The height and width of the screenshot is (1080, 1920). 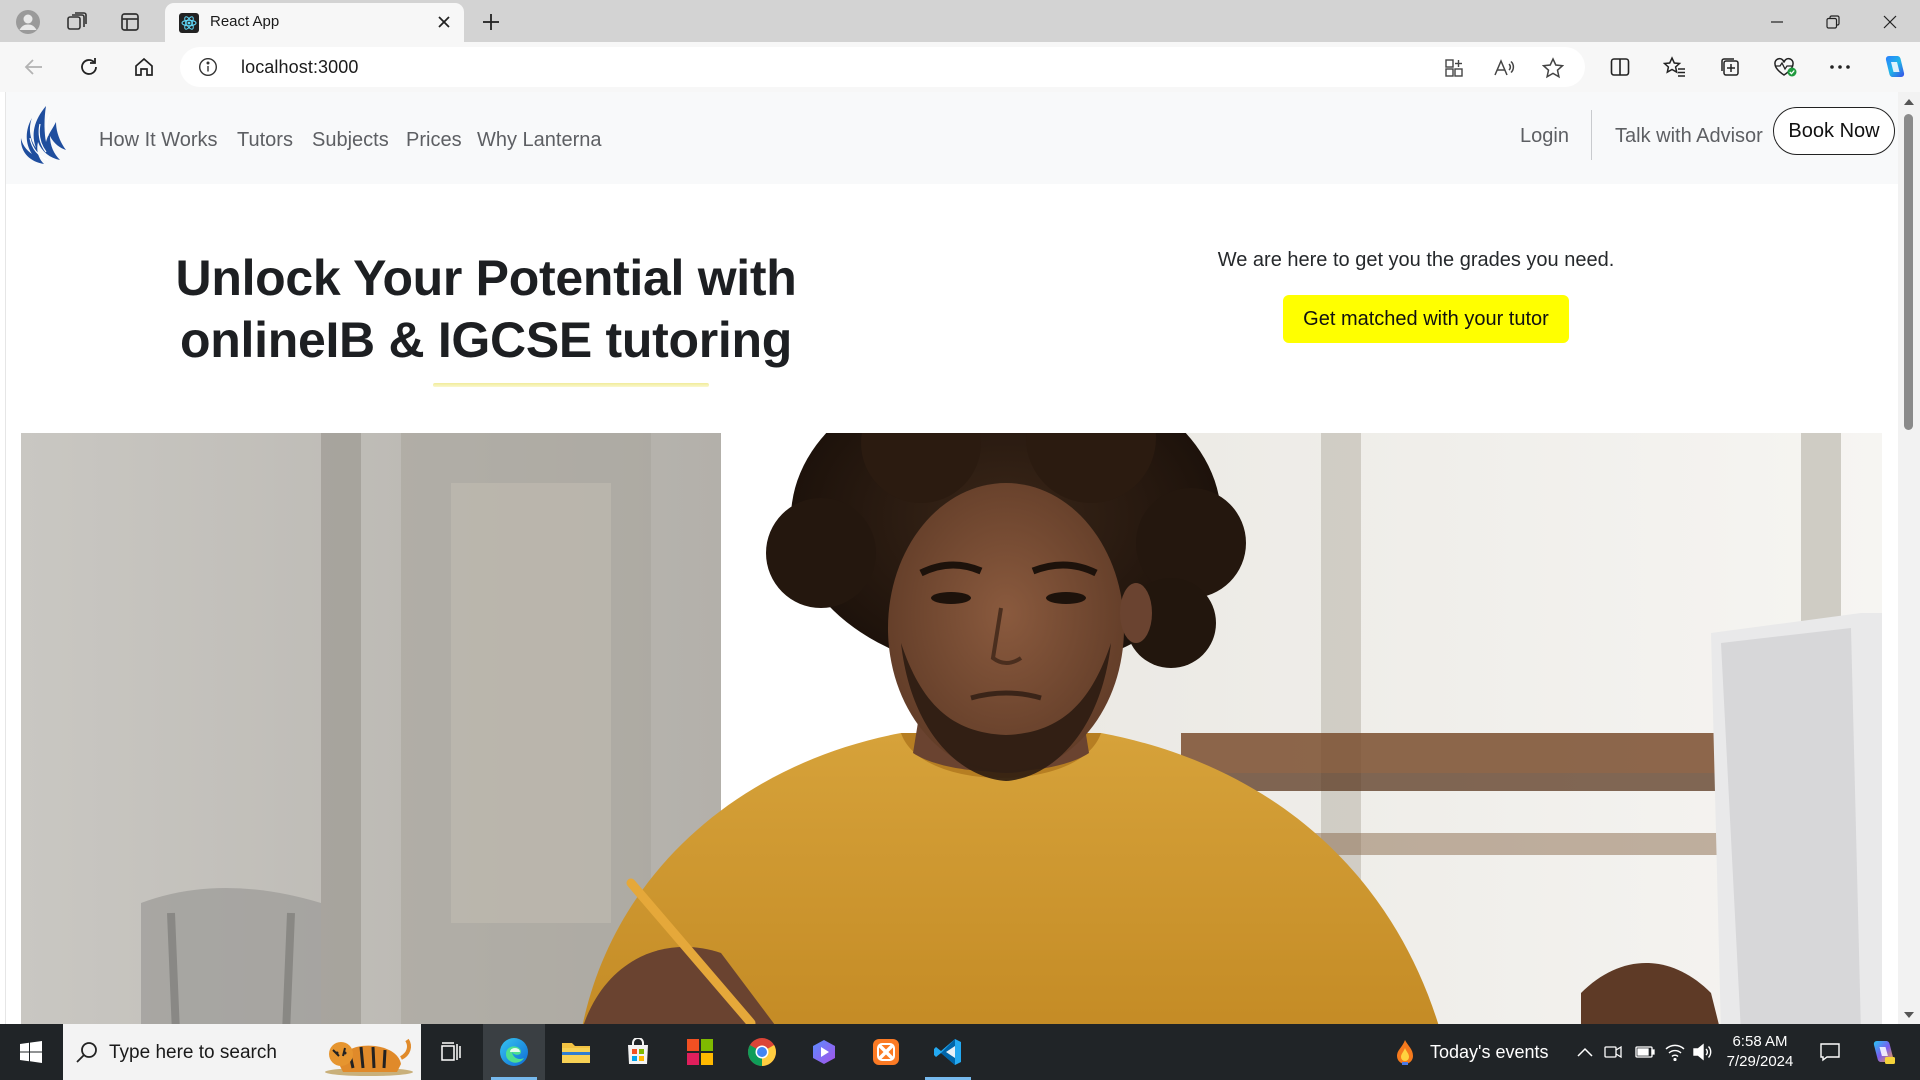 I want to click on clock-date: 7/29/2024, so click(x=1760, y=1061).